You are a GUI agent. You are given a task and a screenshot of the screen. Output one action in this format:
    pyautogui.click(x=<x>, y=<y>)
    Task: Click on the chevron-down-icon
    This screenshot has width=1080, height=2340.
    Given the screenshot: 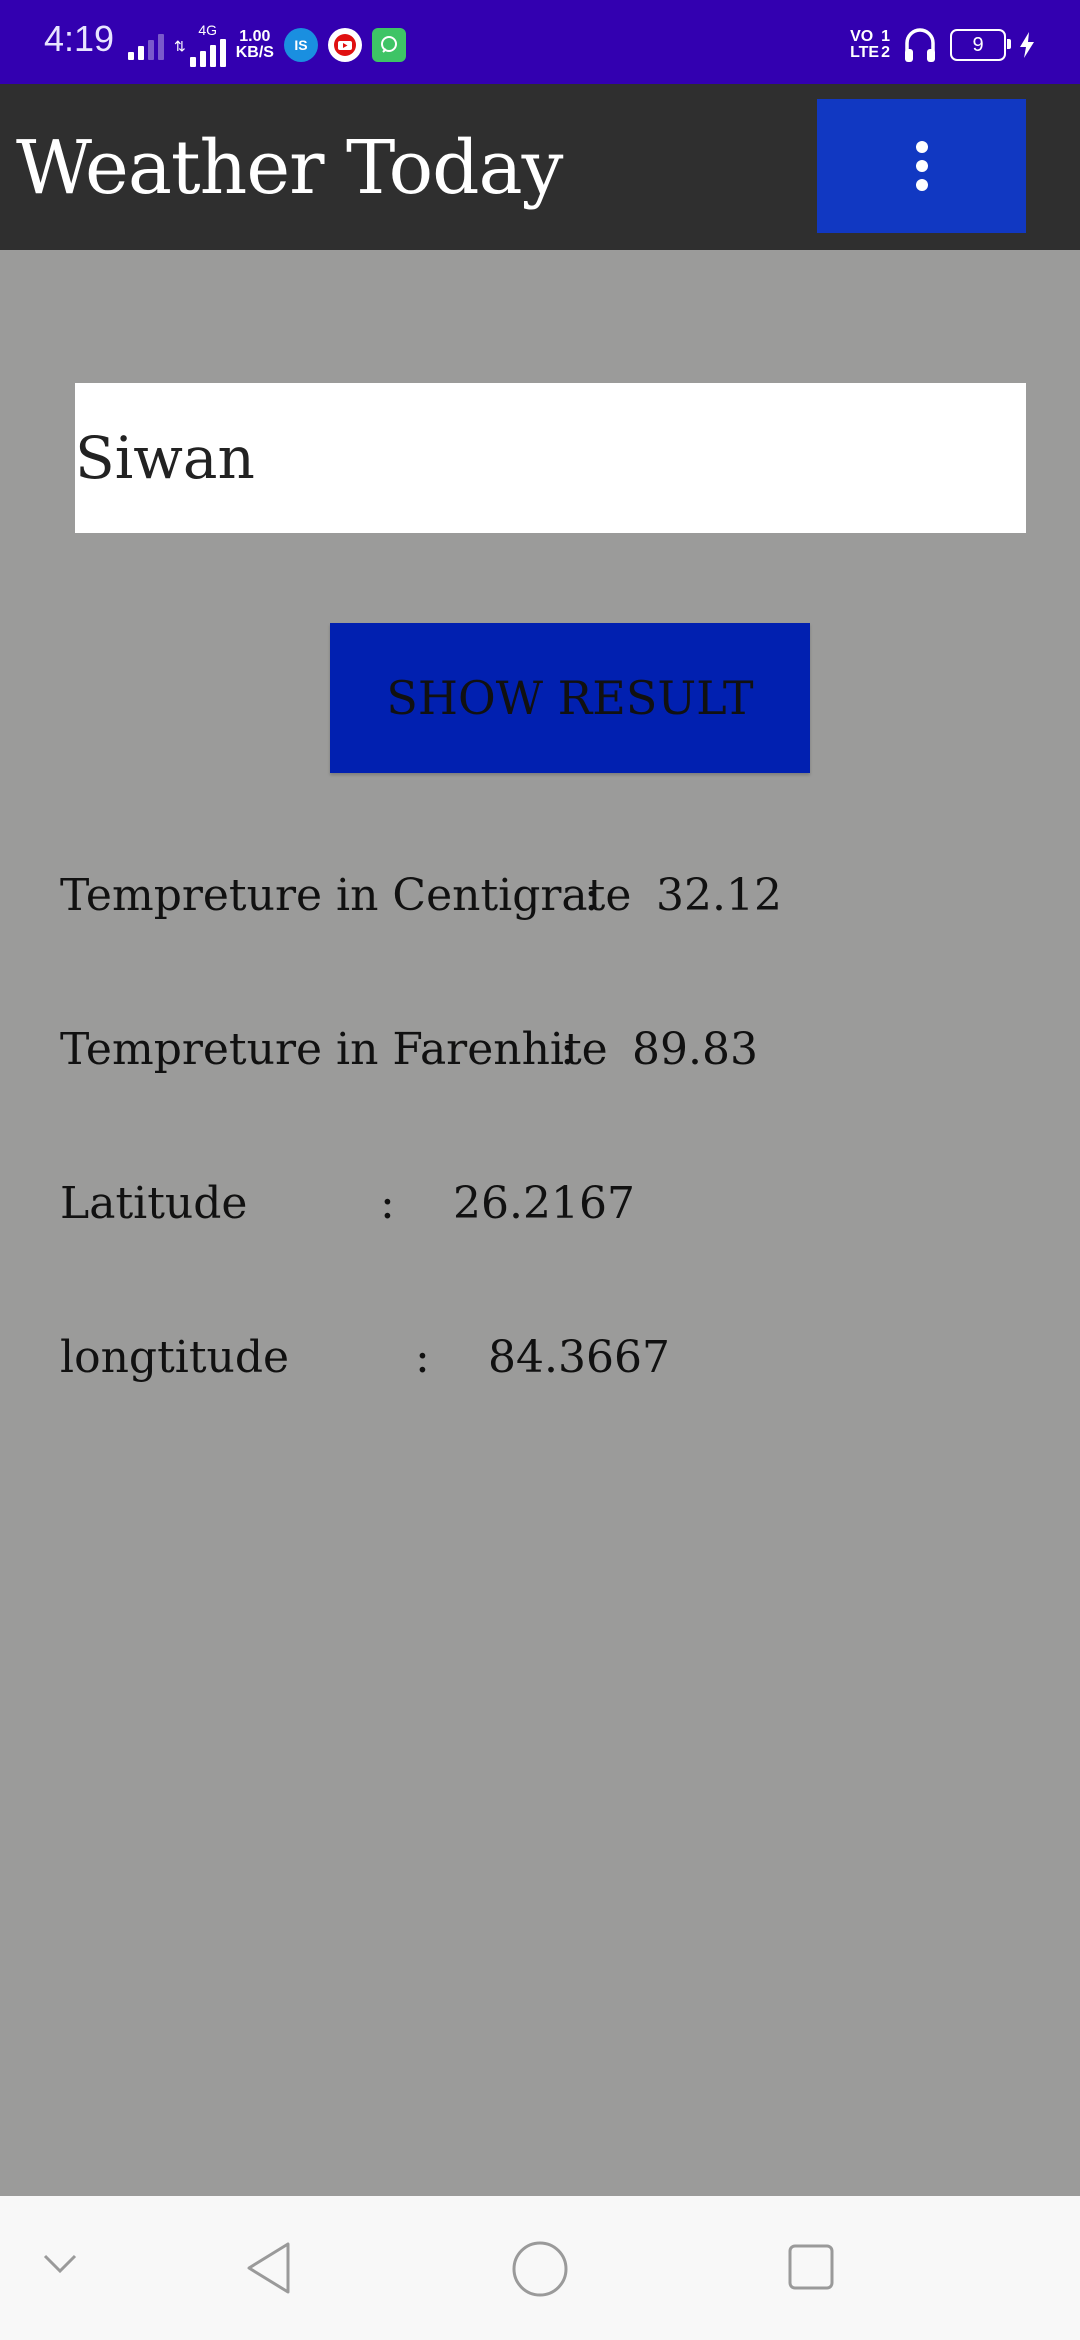 What is the action you would take?
    pyautogui.click(x=60, y=2264)
    